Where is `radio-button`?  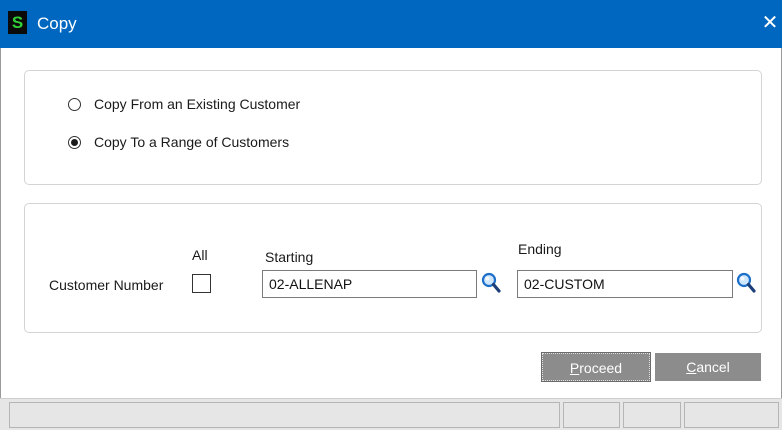
radio-button is located at coordinates (74, 104).